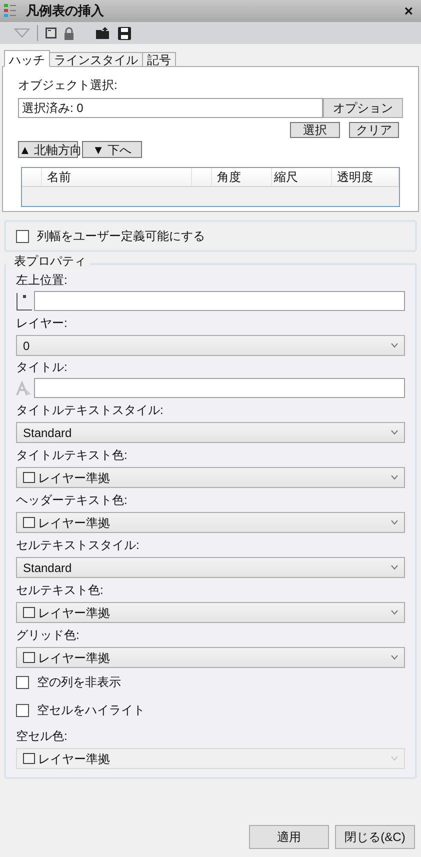  I want to click on save-icon, so click(124, 33).